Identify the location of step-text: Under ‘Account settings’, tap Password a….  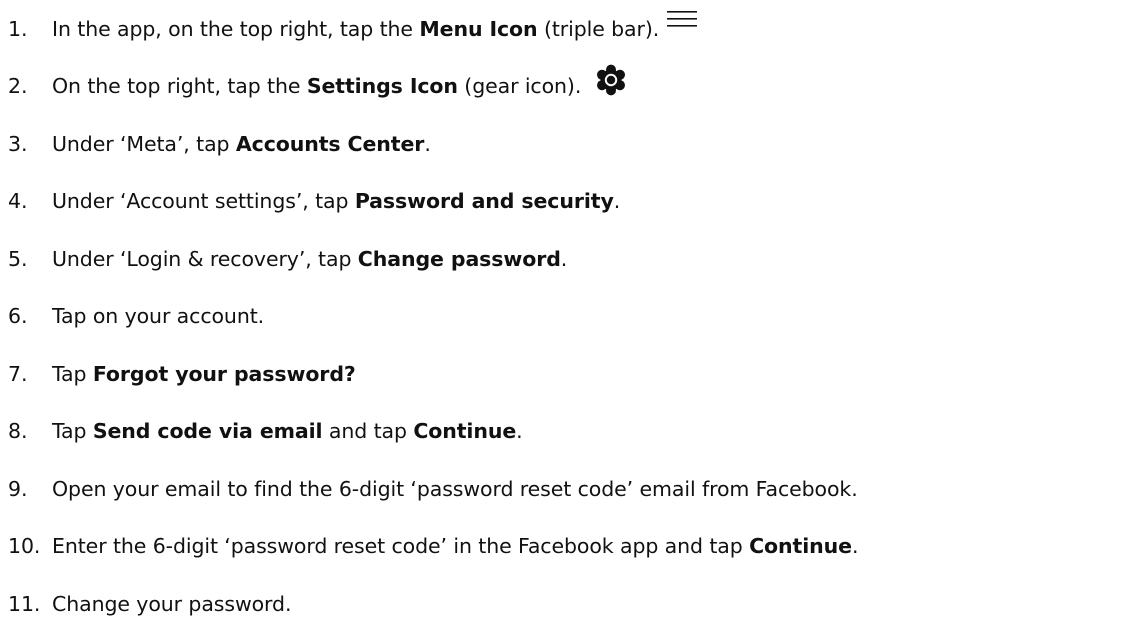
(336, 201).